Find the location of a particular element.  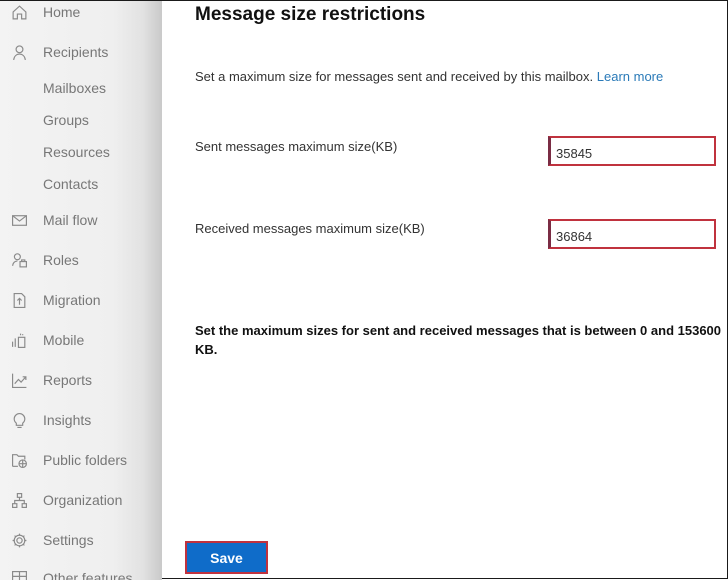

mobile-icon is located at coordinates (19, 340).